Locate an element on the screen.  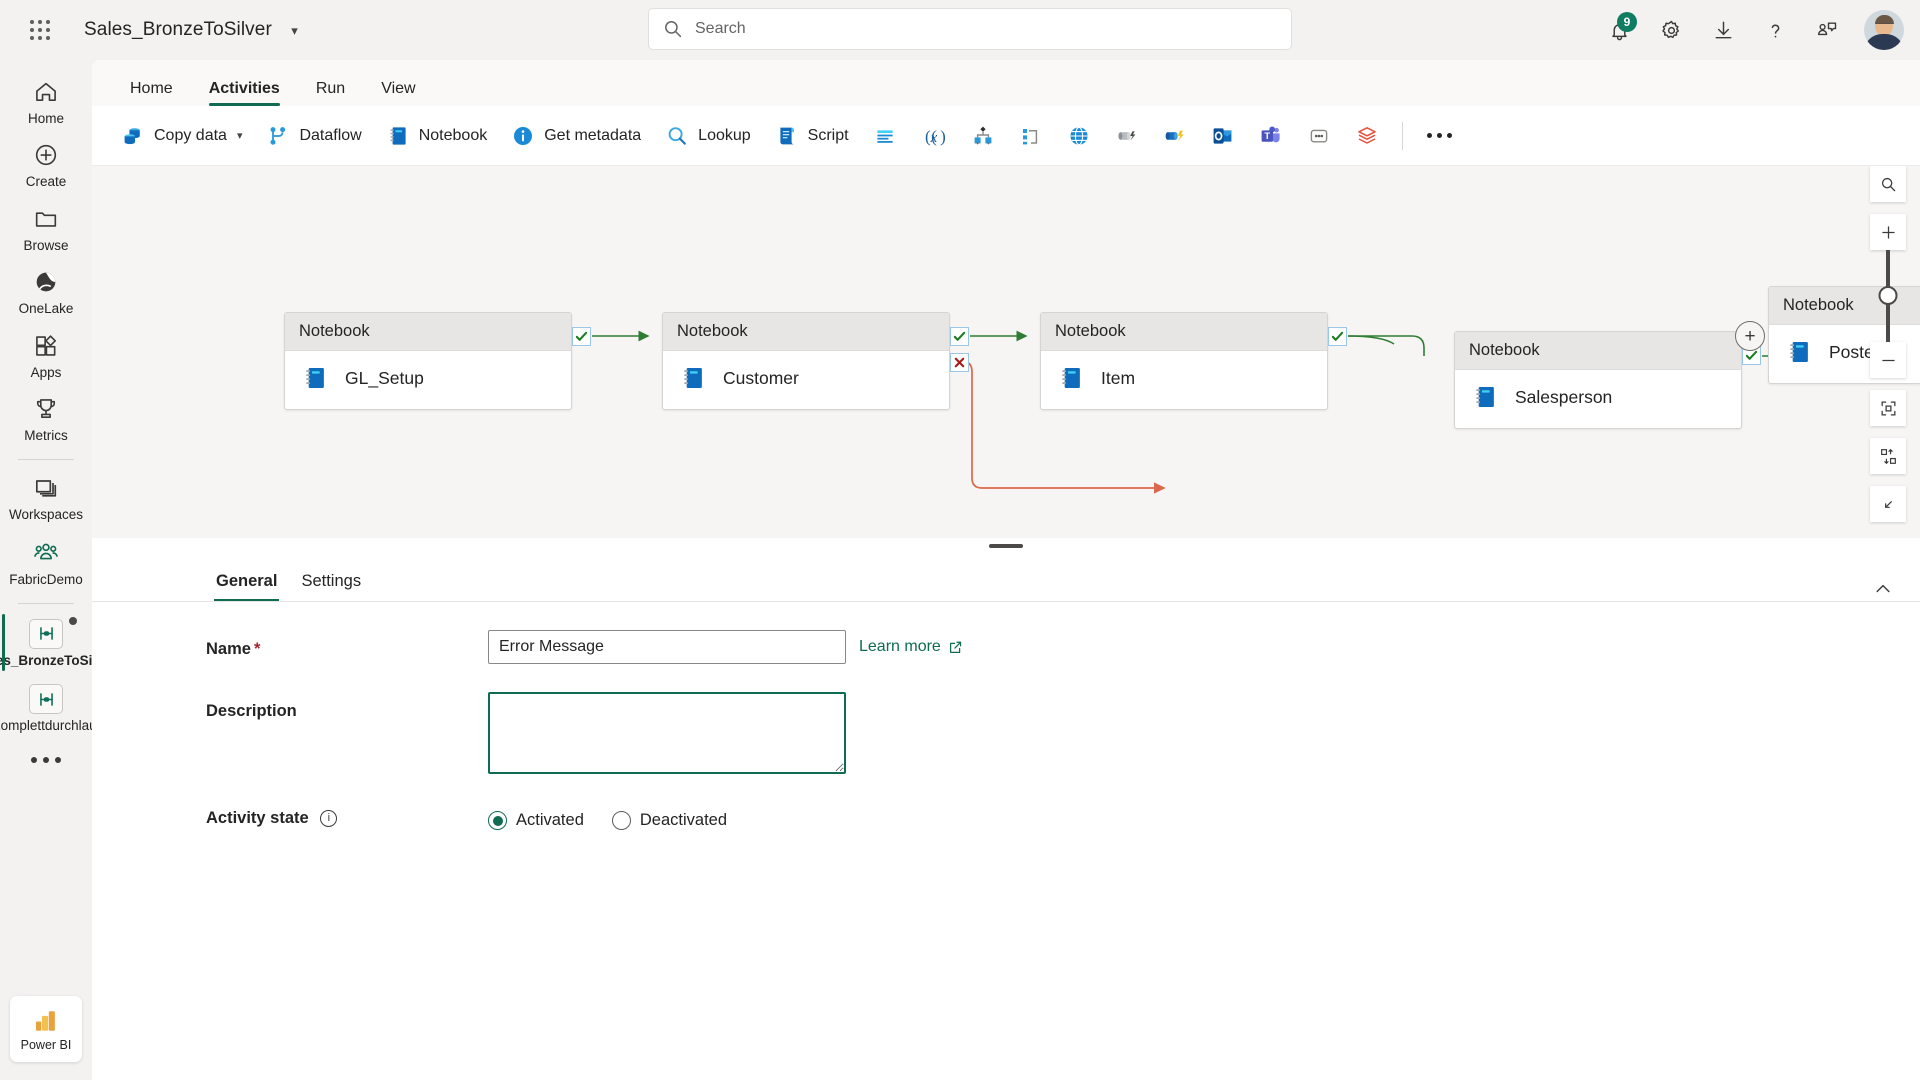
node-name-label: GL_Setup is located at coordinates (384, 377).